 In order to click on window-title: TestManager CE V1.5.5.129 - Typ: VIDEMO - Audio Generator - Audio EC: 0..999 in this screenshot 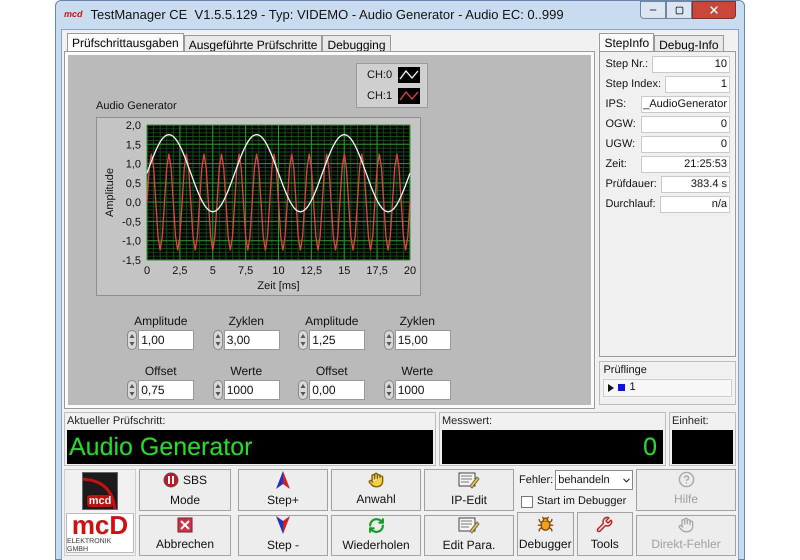, I will do `click(327, 15)`.